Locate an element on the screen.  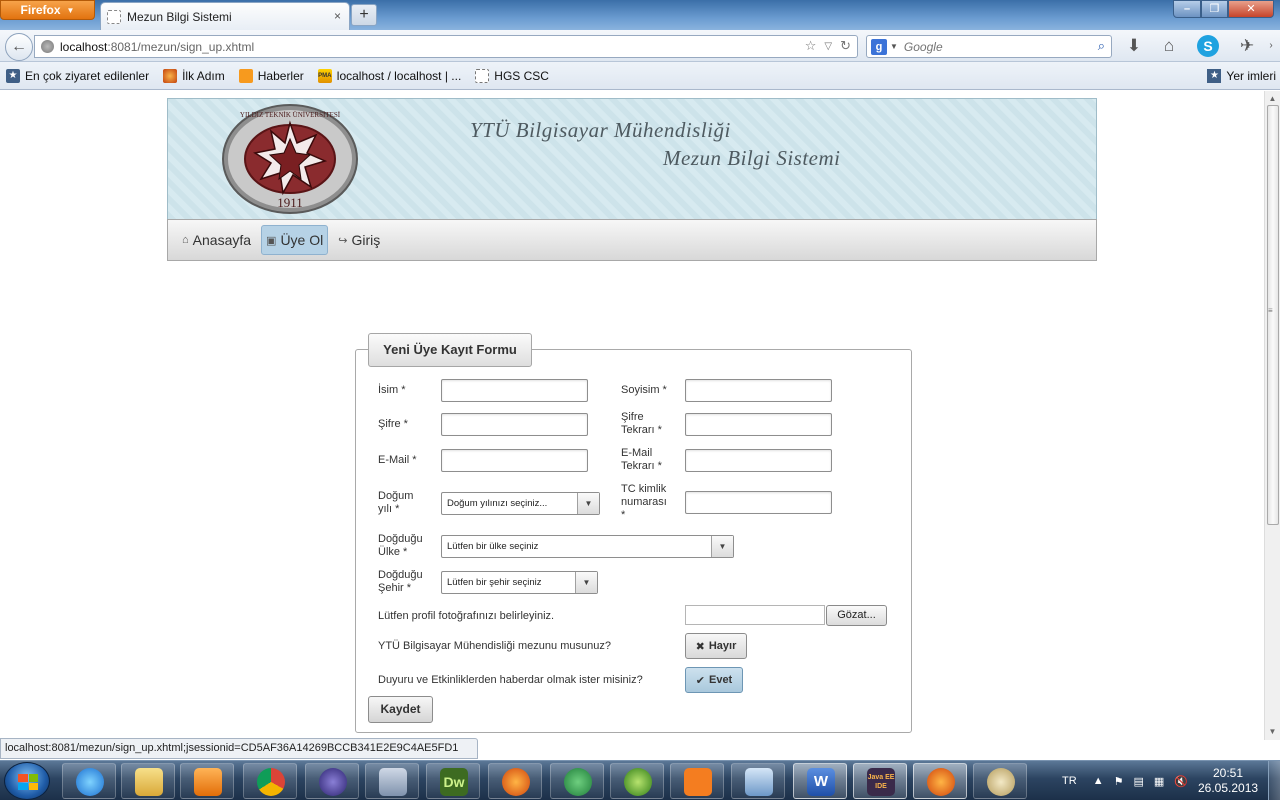
java-ee-icon: Java EE IDE is located at coordinates (881, 782).